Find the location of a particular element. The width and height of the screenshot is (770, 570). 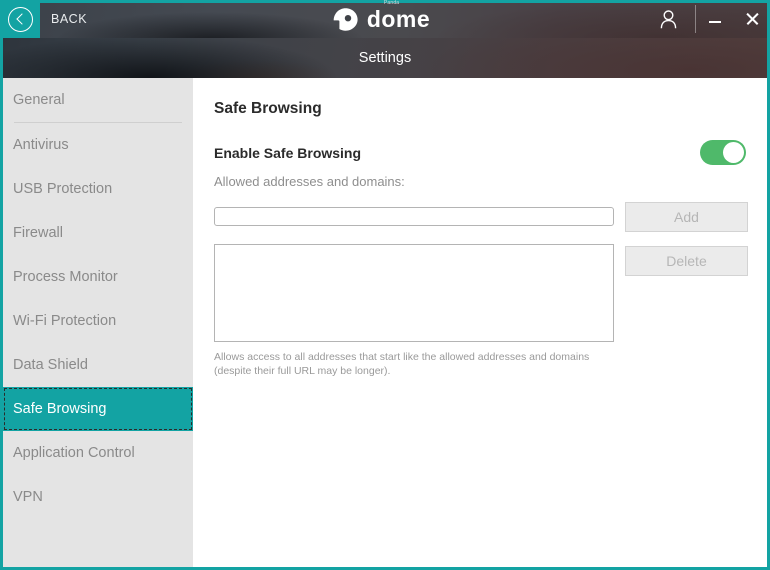

page-header-title: Settings is located at coordinates (385, 58).